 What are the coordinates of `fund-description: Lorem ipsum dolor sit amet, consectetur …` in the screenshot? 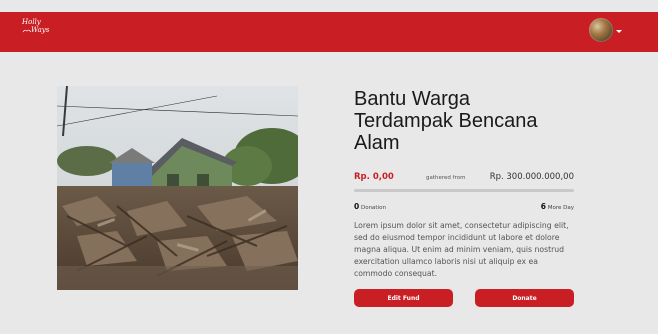 It's located at (461, 249).